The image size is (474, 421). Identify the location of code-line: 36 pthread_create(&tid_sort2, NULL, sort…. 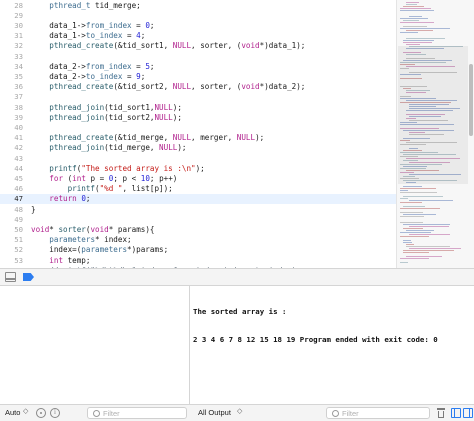
(198, 87).